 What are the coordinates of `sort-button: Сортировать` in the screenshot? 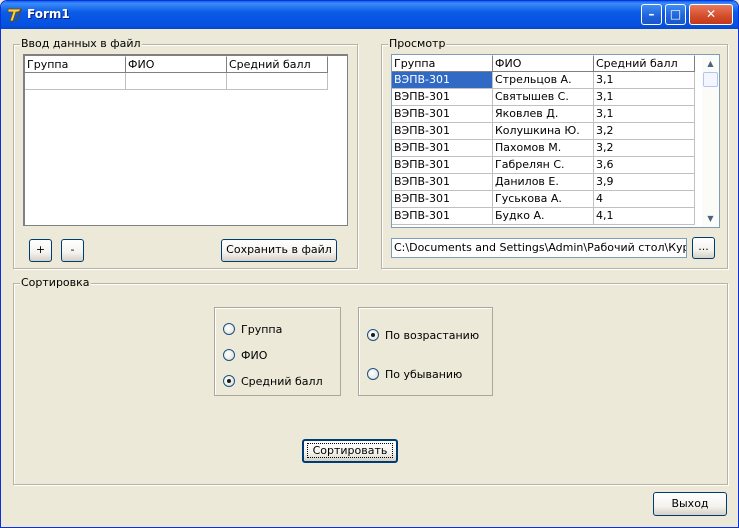 It's located at (350, 451).